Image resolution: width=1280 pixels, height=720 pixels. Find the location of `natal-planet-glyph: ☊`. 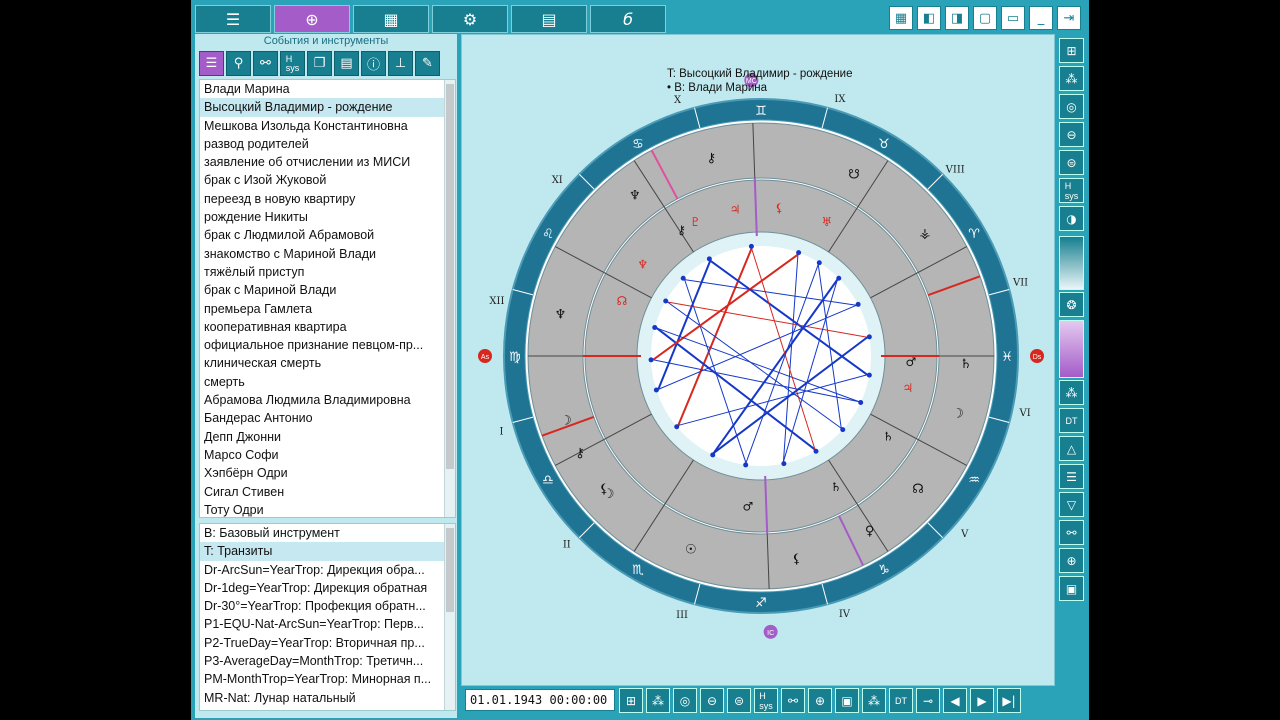

natal-planet-glyph: ☊ is located at coordinates (622, 301).